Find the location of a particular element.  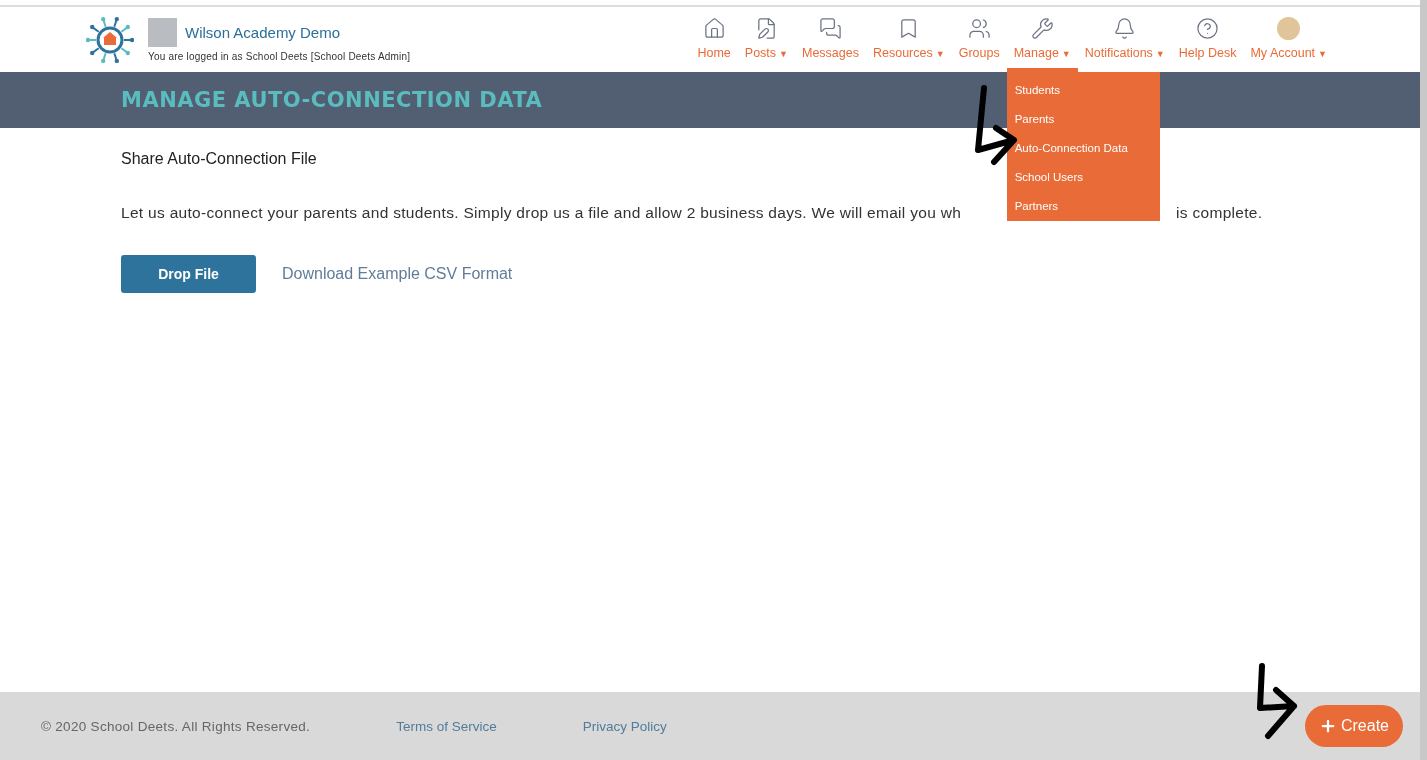

school-name-link: Wilson Academy Demo is located at coordinates (263, 32).